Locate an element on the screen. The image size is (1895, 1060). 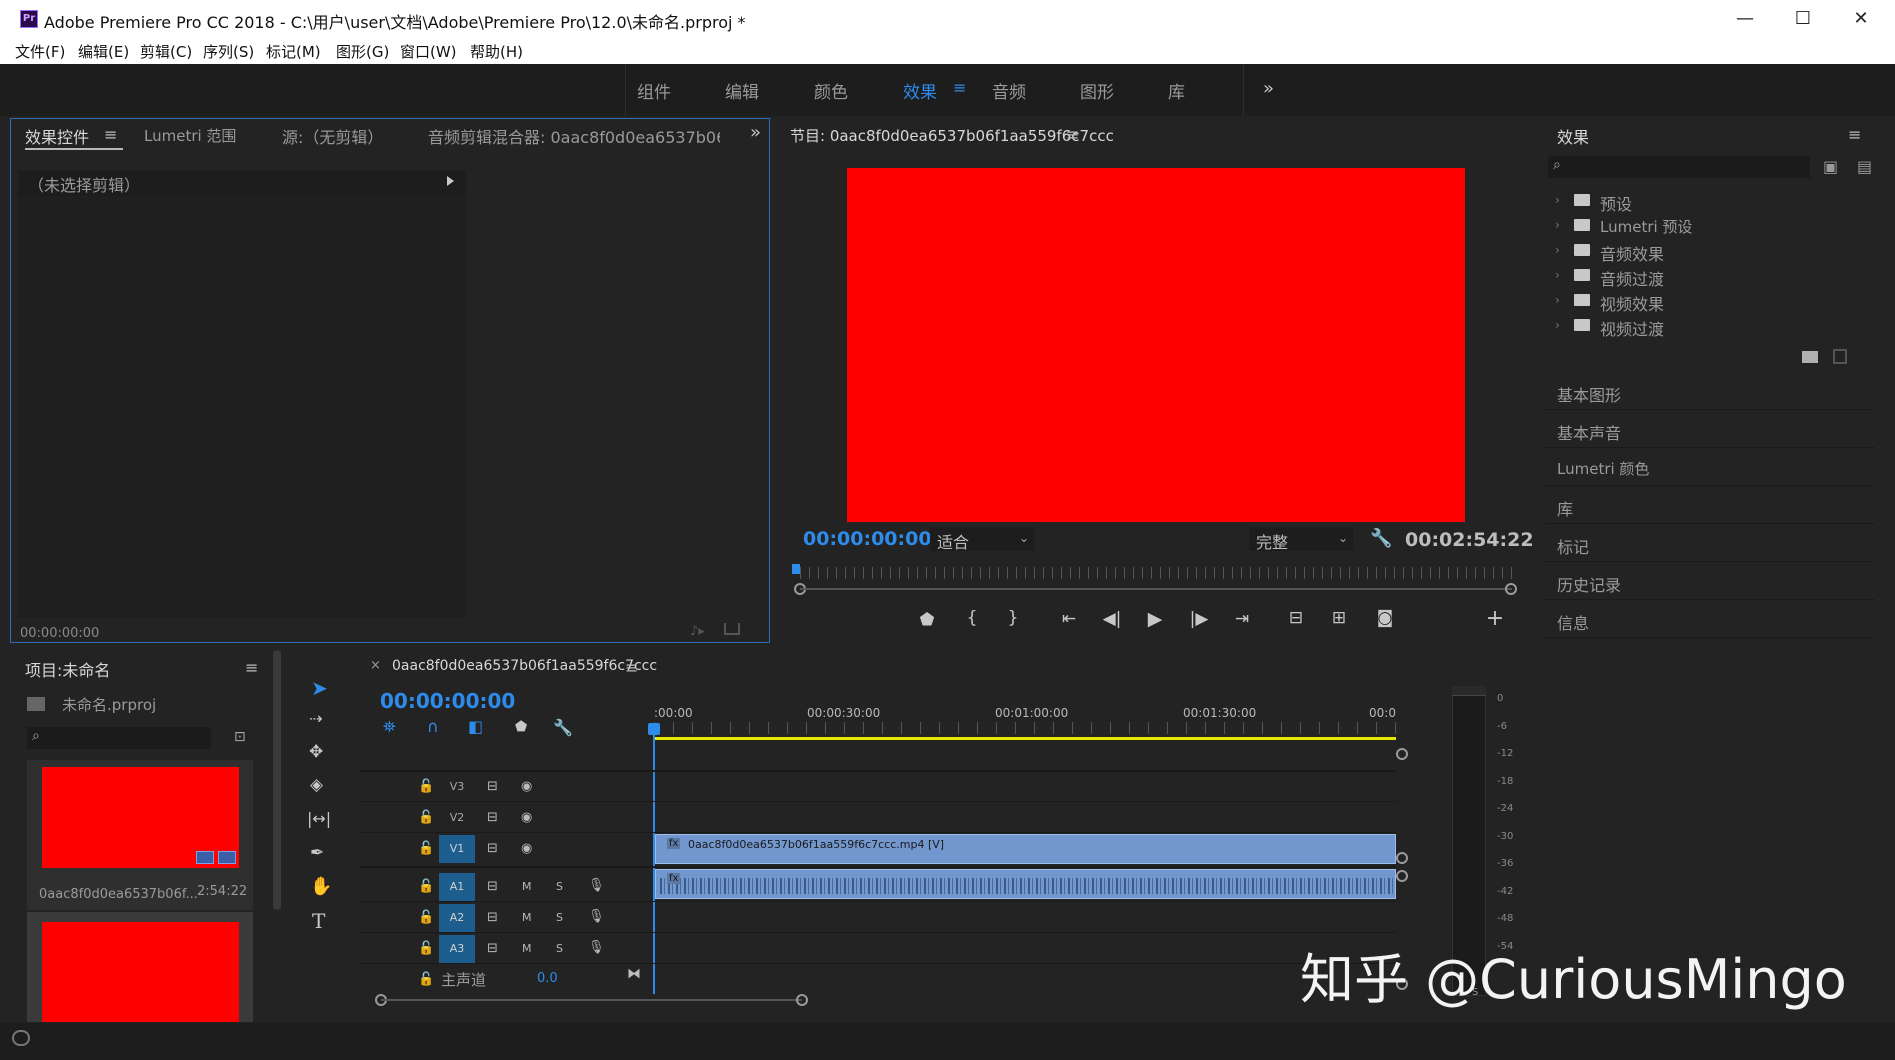
tree-item-video-transitions: 视频过渡 is located at coordinates (1632, 328).